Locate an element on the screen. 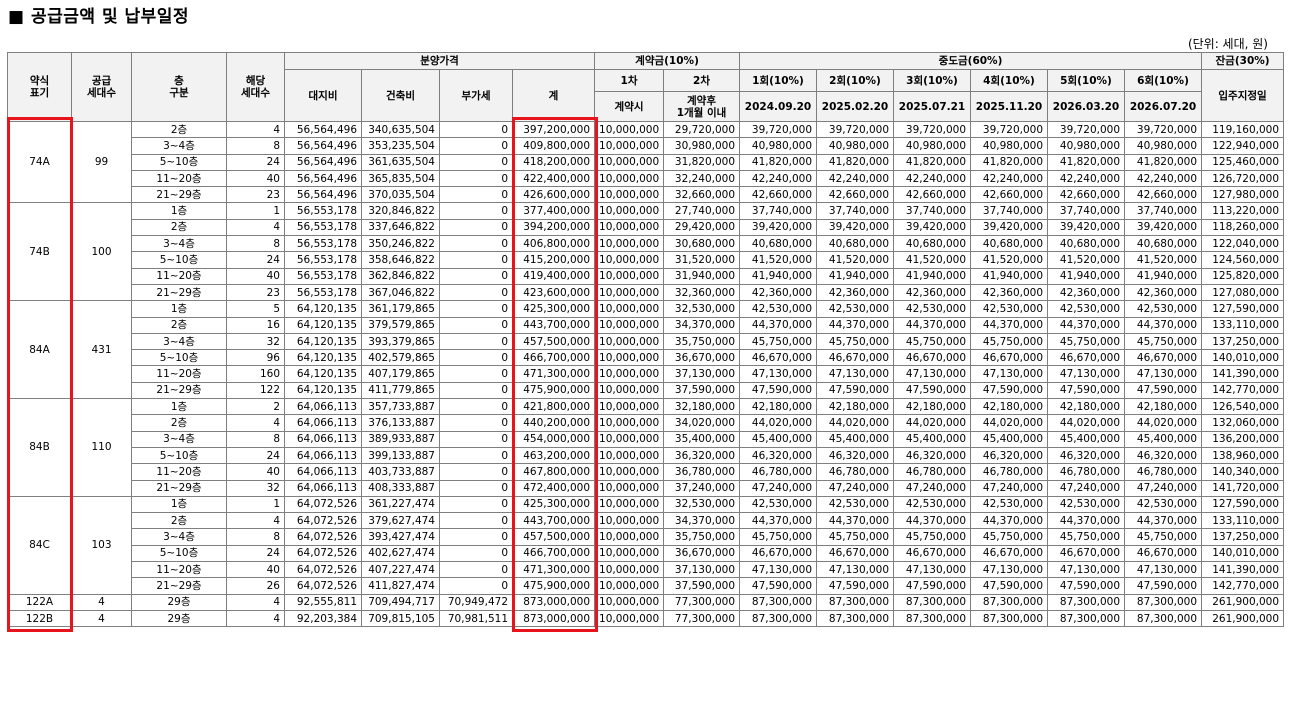 Image resolution: width=1289 pixels, height=715 pixels. header-mid-date: 2024.09.20 is located at coordinates (778, 106).